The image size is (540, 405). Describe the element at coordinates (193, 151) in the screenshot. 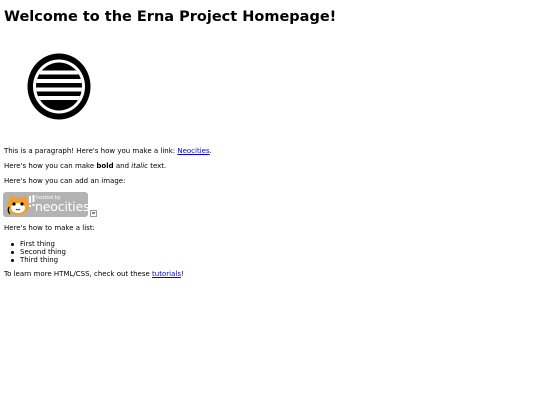

I see `neocities-link: Neocities` at that location.